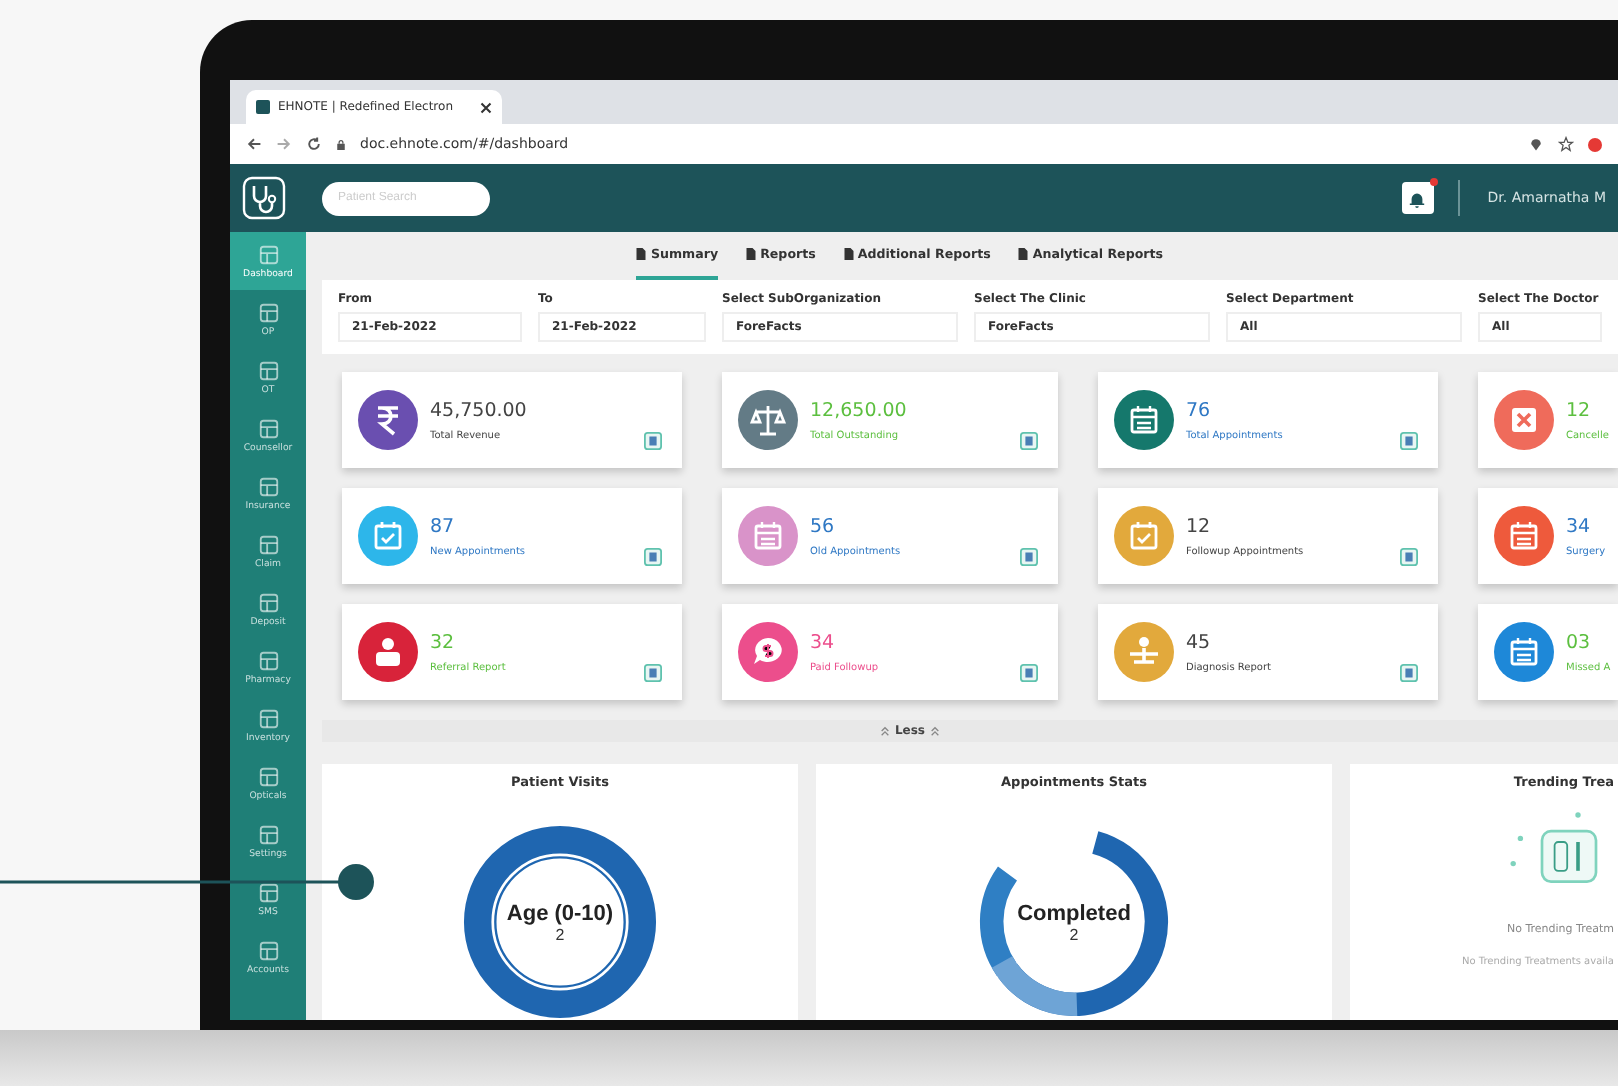 This screenshot has width=1618, height=1086. What do you see at coordinates (254, 144) in the screenshot?
I see `back-icon` at bounding box center [254, 144].